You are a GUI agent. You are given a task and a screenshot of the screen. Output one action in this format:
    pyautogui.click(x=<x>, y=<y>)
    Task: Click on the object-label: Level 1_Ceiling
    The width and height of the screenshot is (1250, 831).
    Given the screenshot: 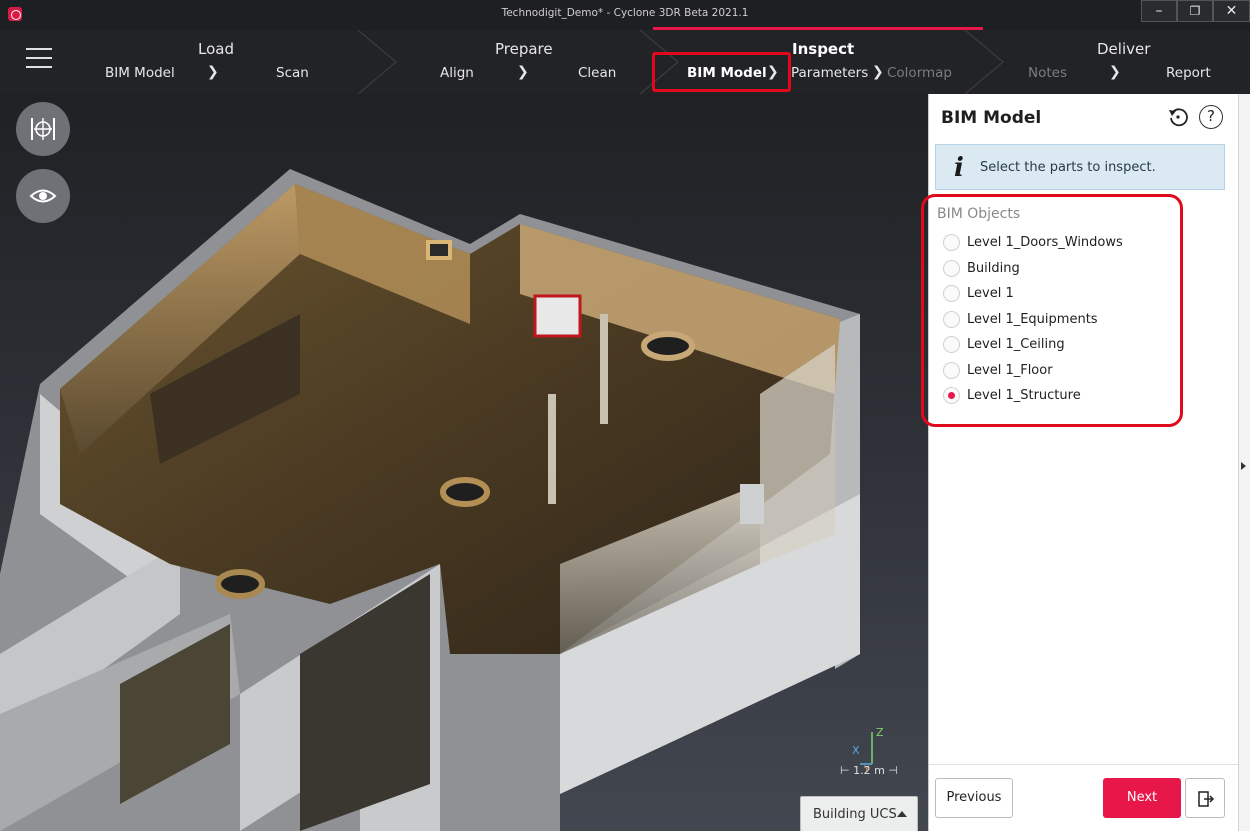 What is the action you would take?
    pyautogui.click(x=1016, y=344)
    